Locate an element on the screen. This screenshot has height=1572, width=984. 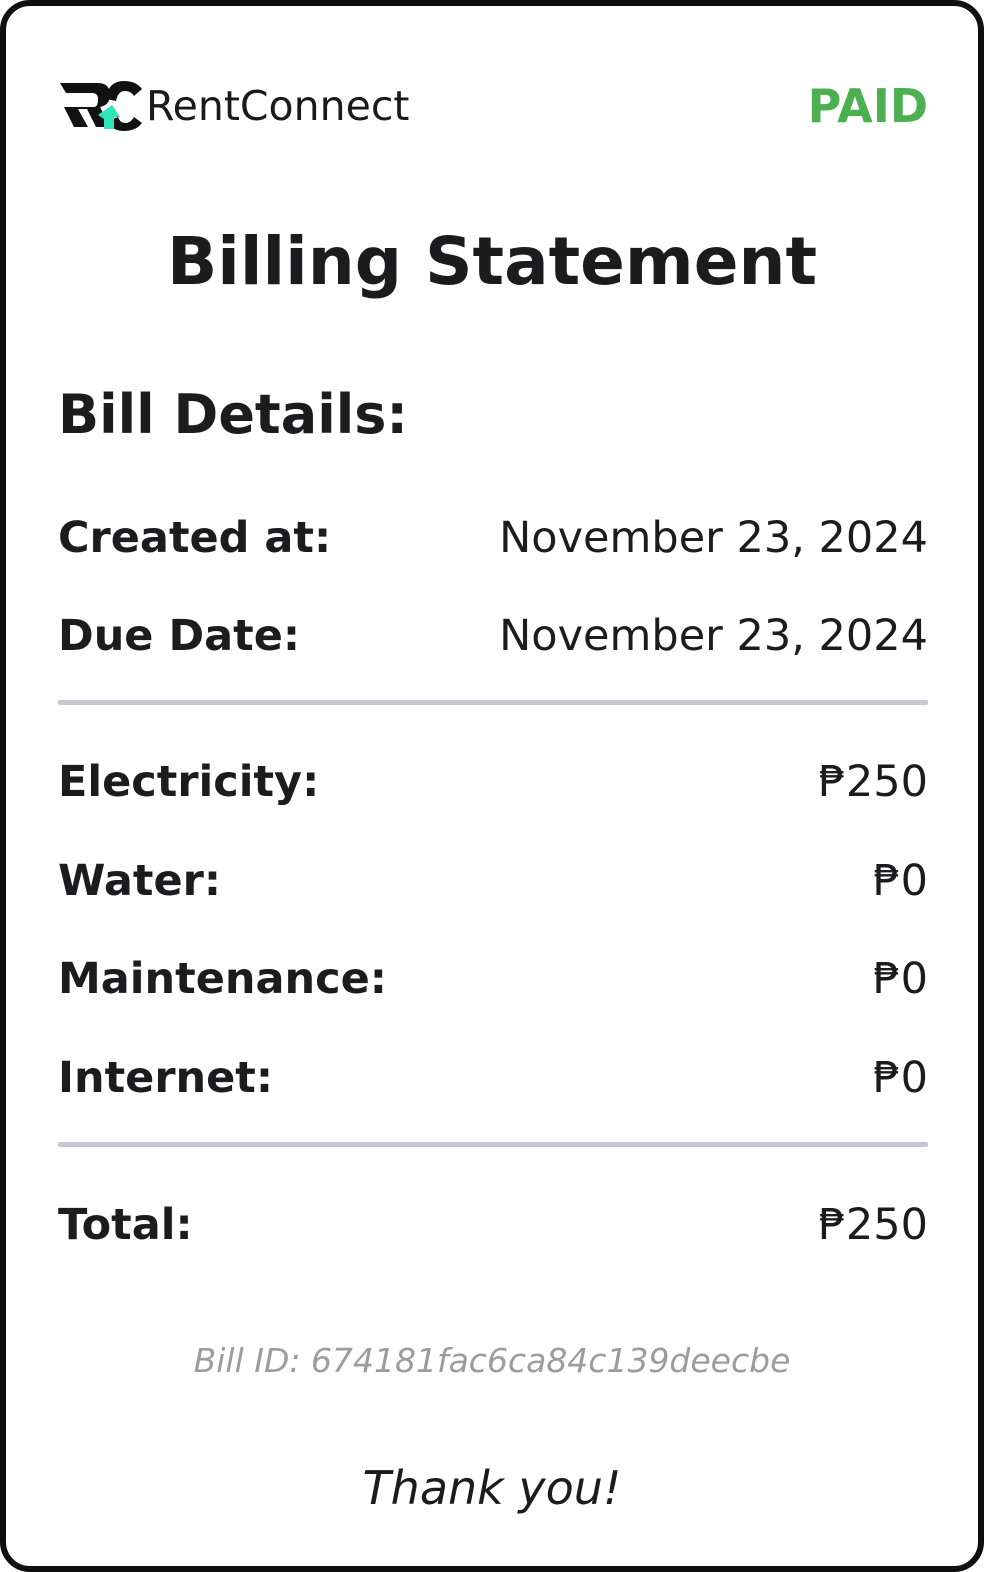
charge-amount: ₱250 is located at coordinates (873, 782).